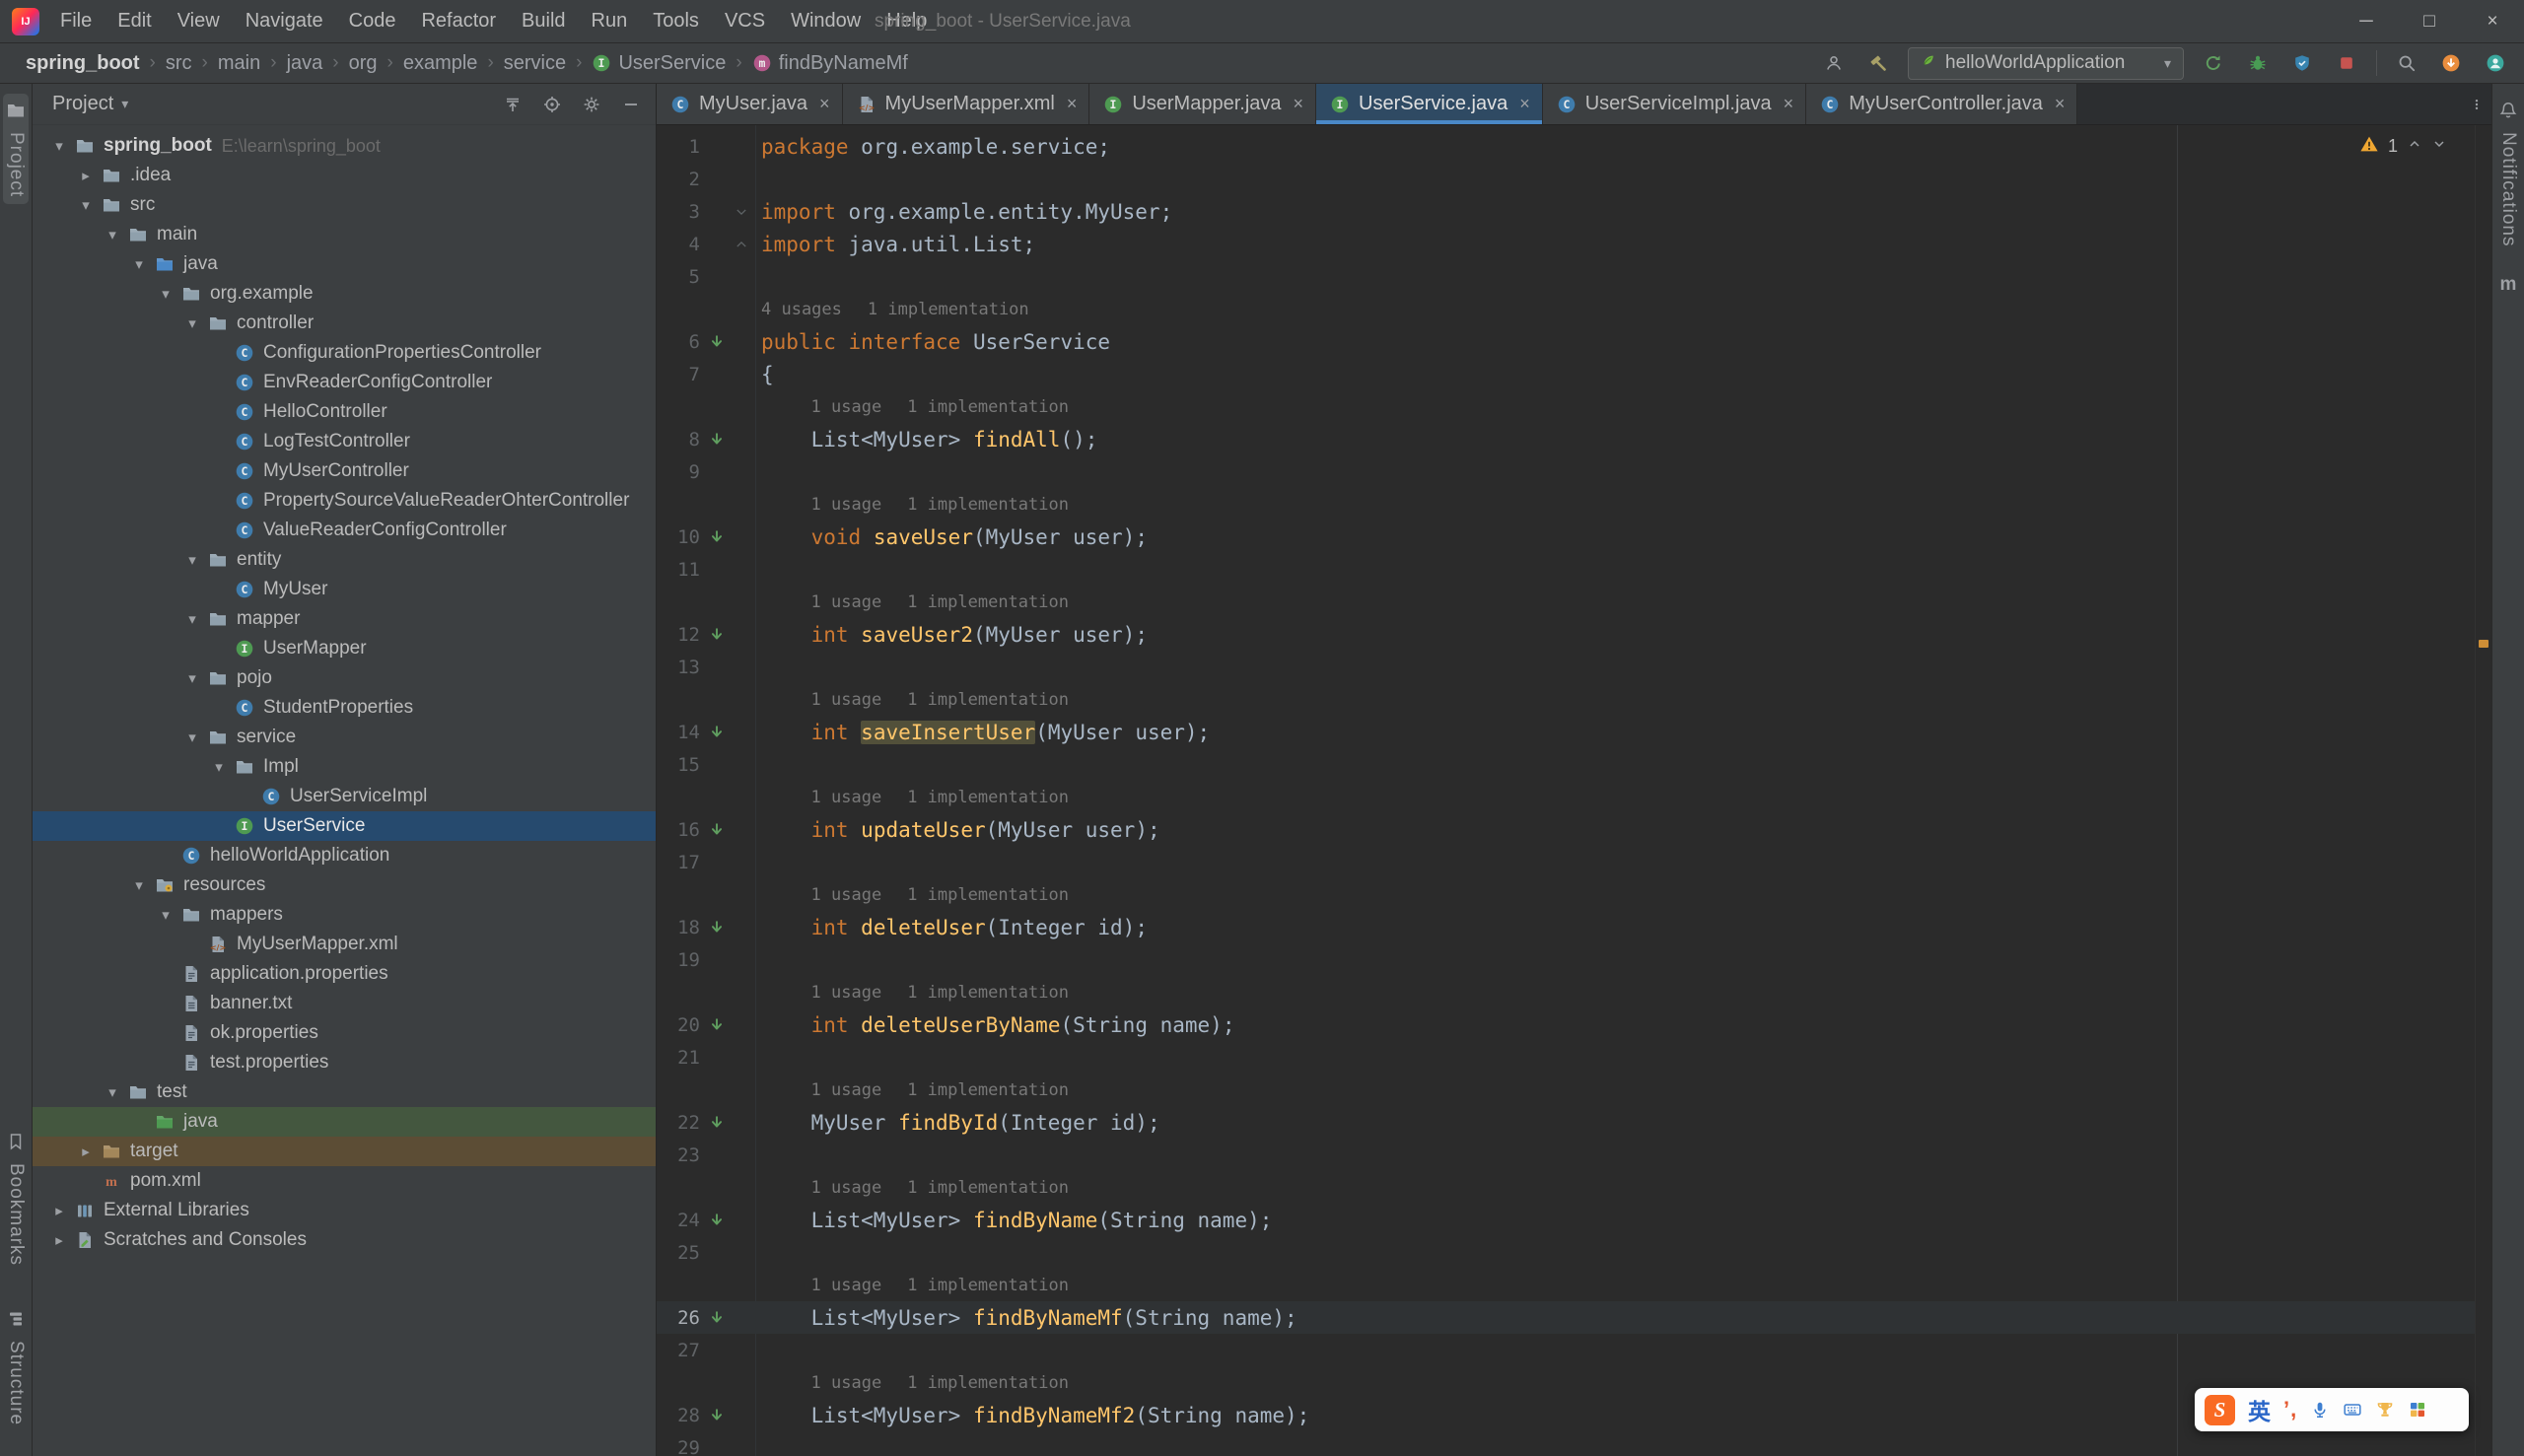  What do you see at coordinates (344, 441) in the screenshot?
I see `tree-item-logtestcontroller: C LogTestController` at bounding box center [344, 441].